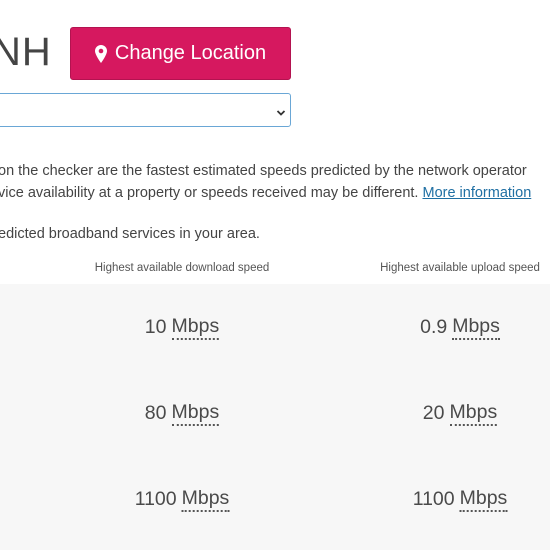 This screenshot has width=550, height=550. I want to click on upload-speed-value: 0.9, so click(434, 326).